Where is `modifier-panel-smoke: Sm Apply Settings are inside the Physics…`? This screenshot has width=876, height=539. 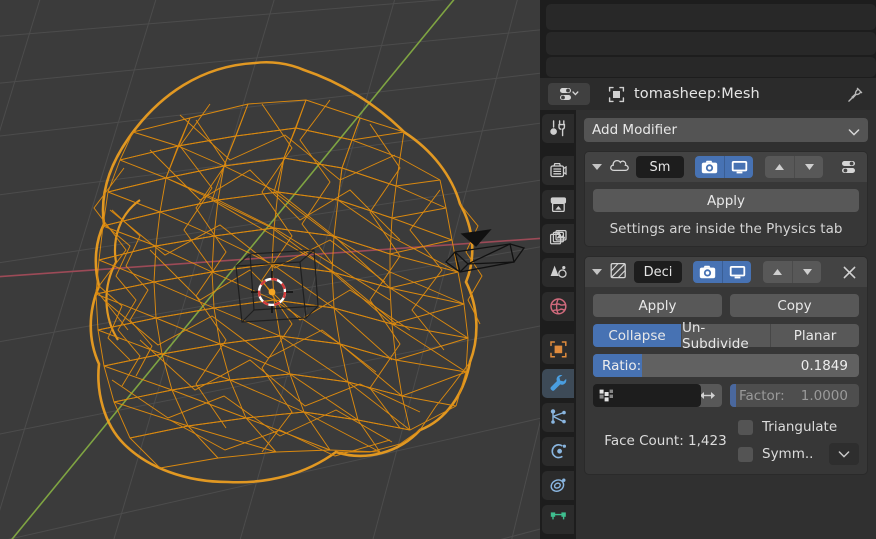
modifier-panel-smoke: Sm Apply Settings are inside the Physics… is located at coordinates (726, 199).